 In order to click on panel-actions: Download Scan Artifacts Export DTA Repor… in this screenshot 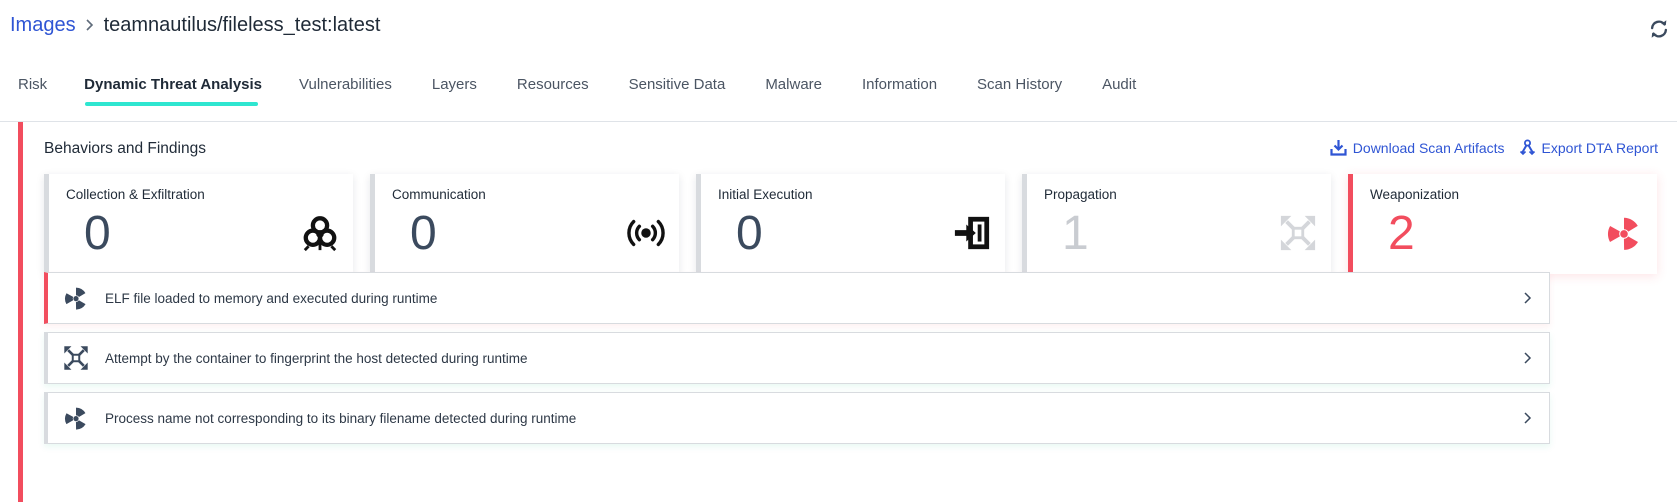, I will do `click(1494, 147)`.